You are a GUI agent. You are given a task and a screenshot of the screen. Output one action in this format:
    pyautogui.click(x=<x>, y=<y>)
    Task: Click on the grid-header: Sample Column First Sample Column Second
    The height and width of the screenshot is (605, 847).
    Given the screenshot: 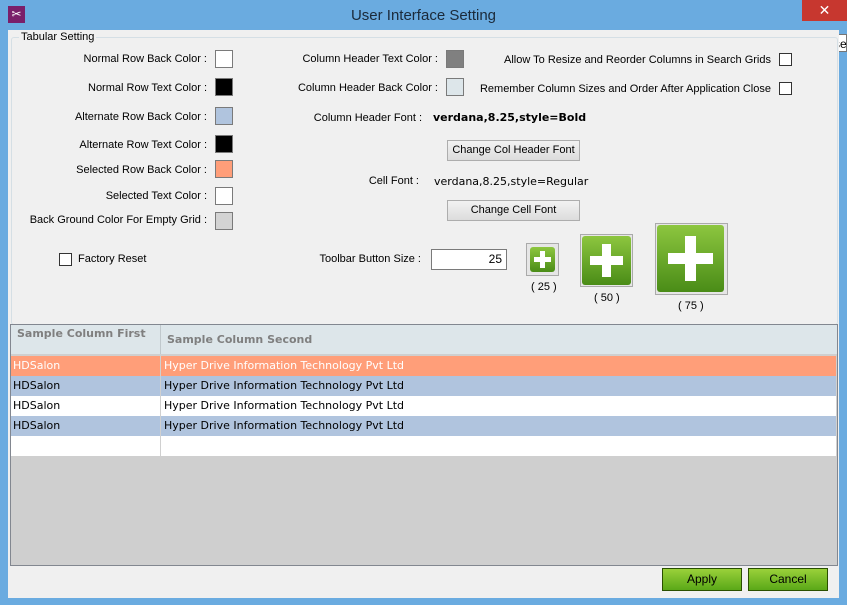 What is the action you would take?
    pyautogui.click(x=424, y=339)
    